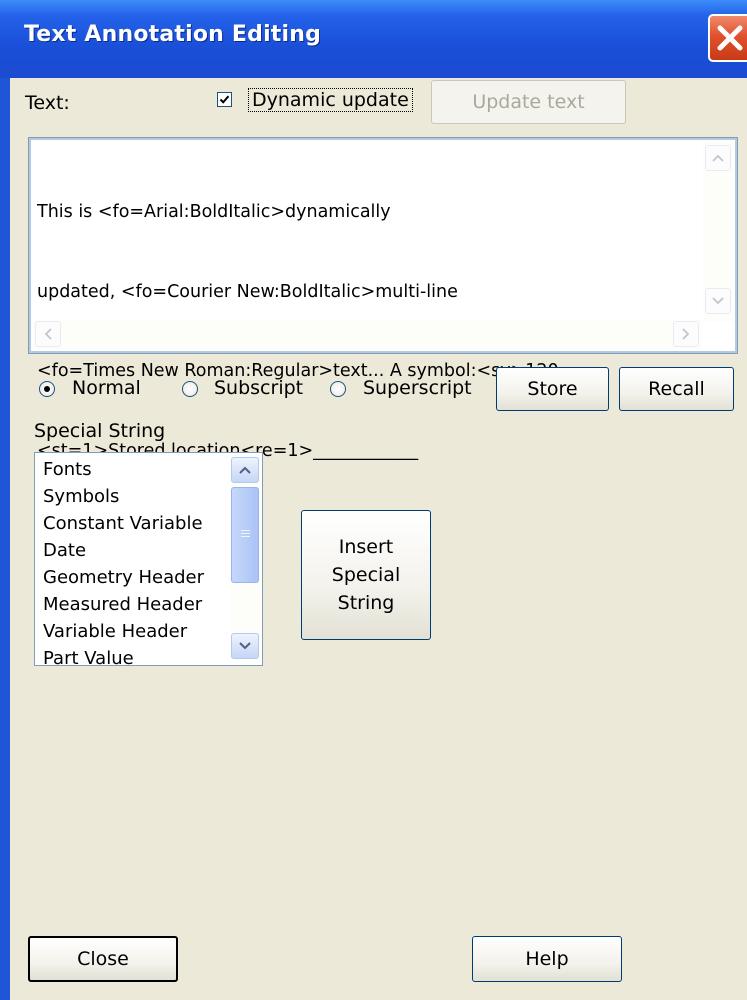 The image size is (747, 1000). Describe the element at coordinates (368, 334) in the screenshot. I see `horizontal-scrollbar` at that location.